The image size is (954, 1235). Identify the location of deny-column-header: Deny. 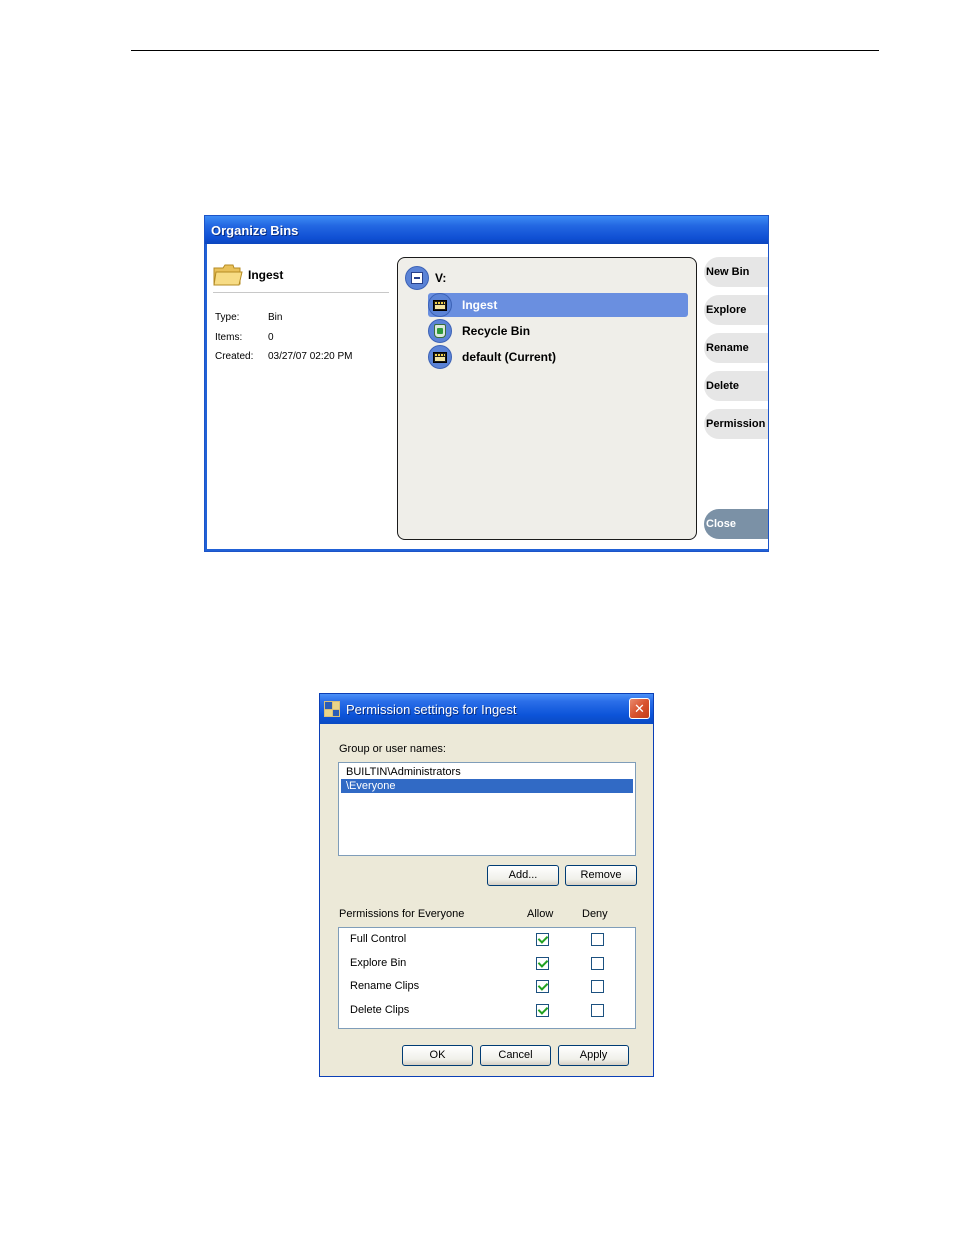
(595, 914).